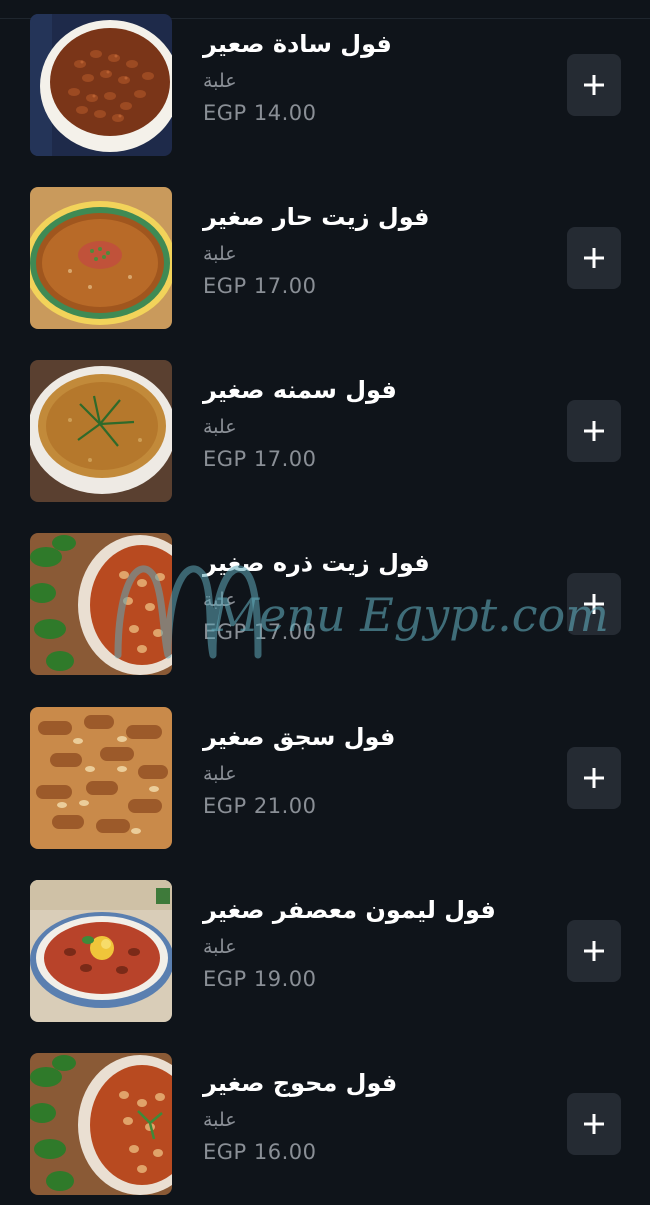 The image size is (650, 1205). Describe the element at coordinates (349, 910) in the screenshot. I see `item-name: فول ليمون معصفر صغير` at that location.